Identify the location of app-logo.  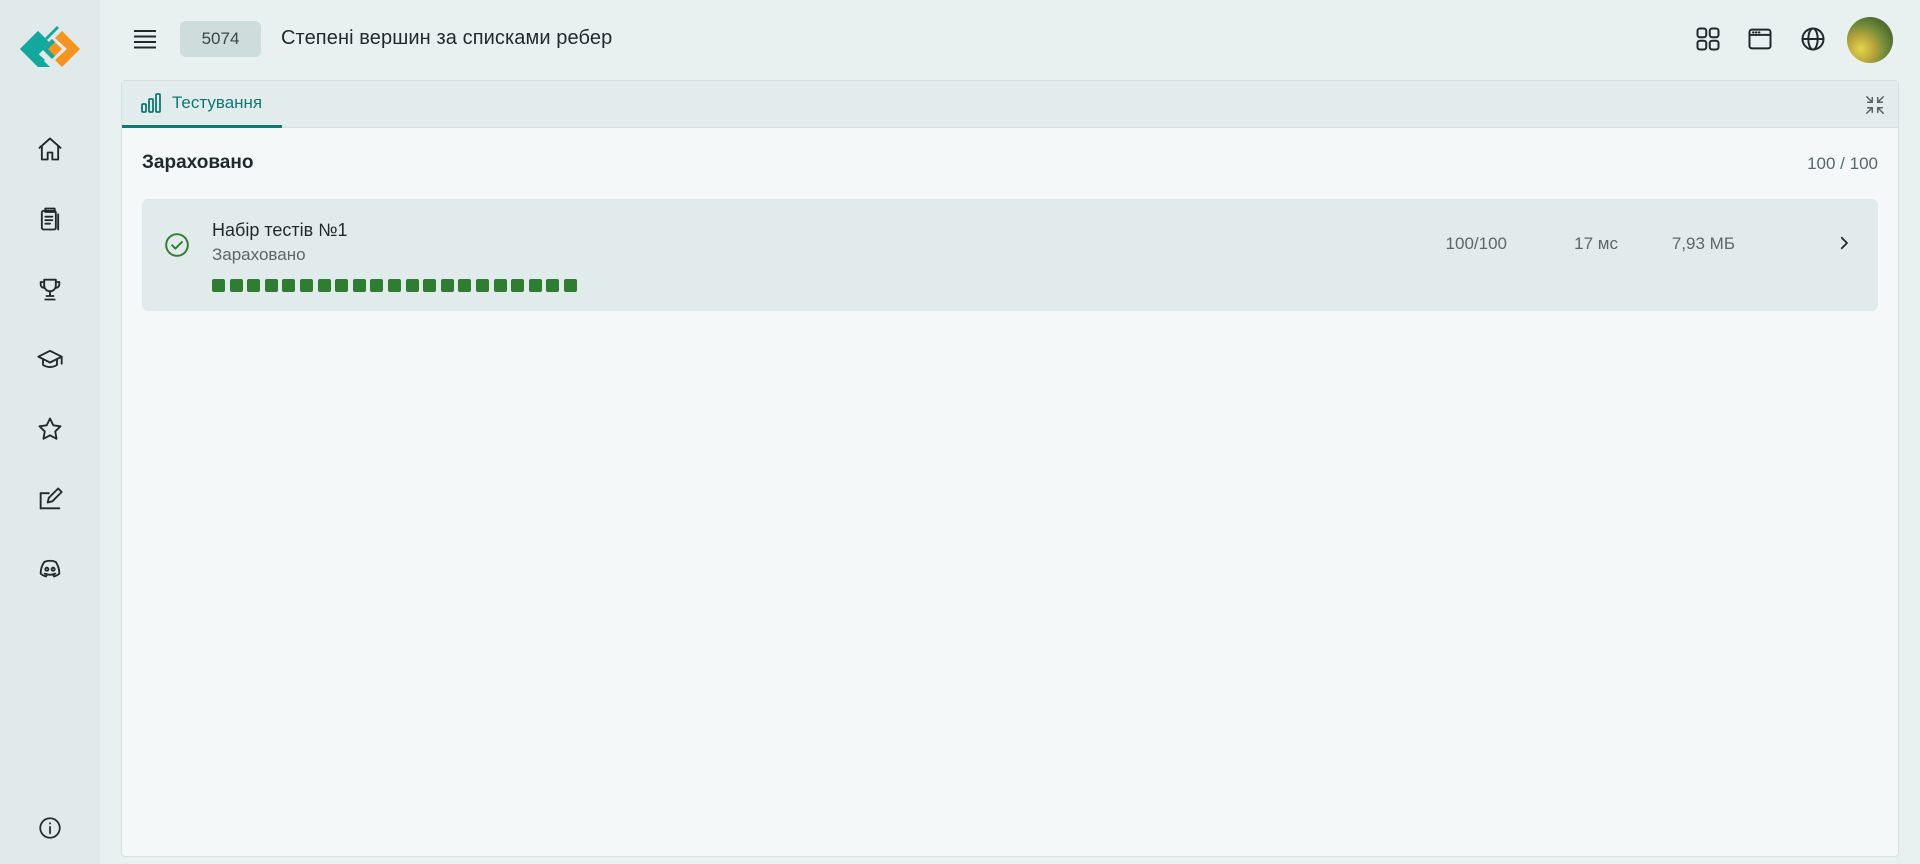
(50, 49).